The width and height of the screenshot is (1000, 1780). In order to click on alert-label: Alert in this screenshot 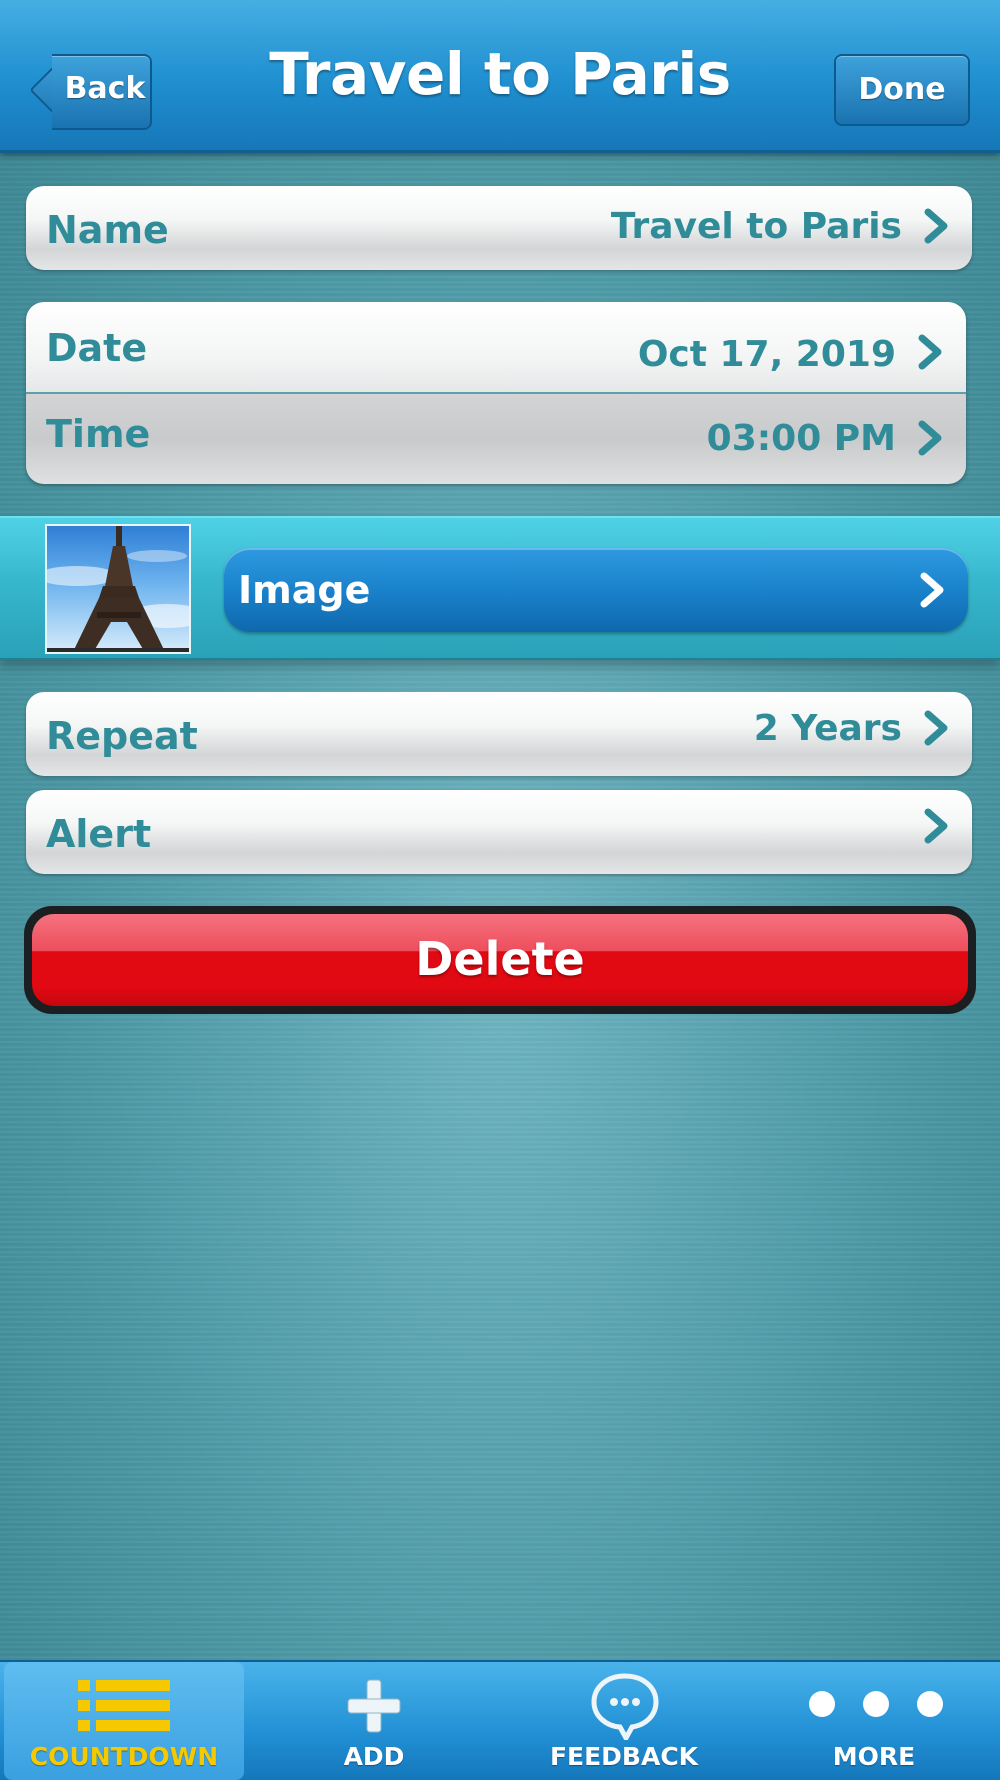, I will do `click(99, 834)`.